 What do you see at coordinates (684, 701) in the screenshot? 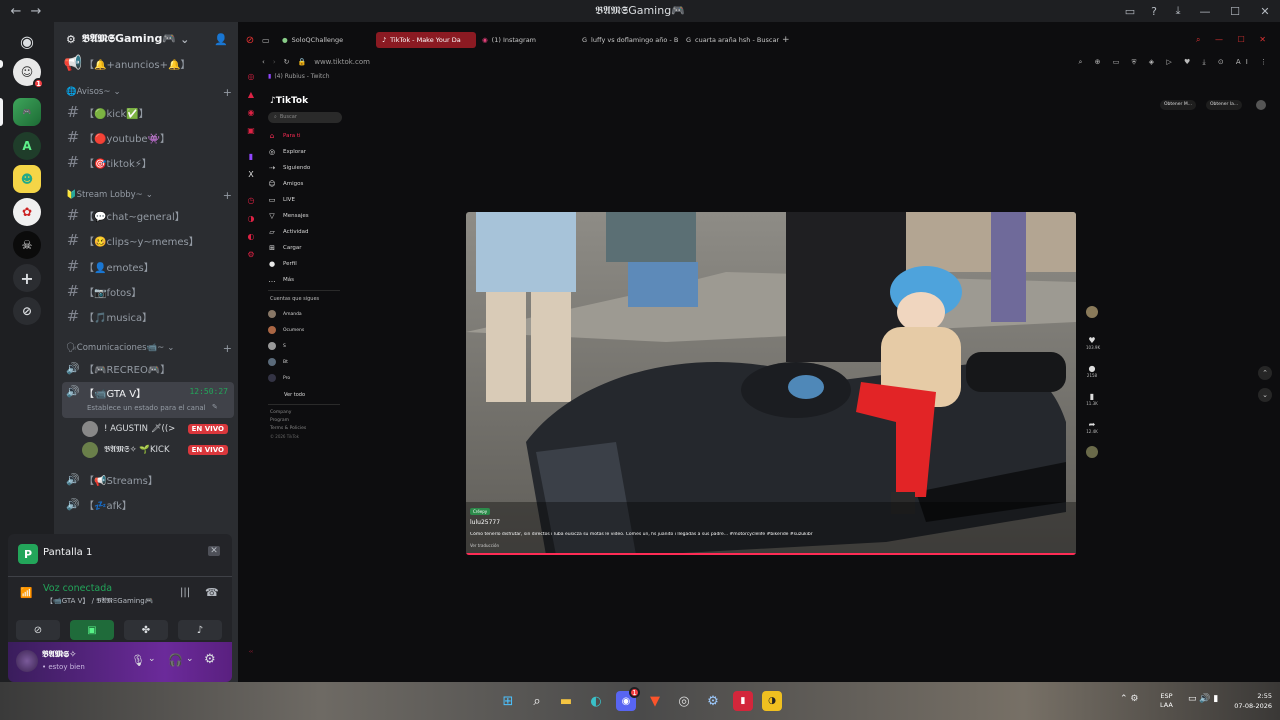
I see `github-icon: ◎` at bounding box center [684, 701].